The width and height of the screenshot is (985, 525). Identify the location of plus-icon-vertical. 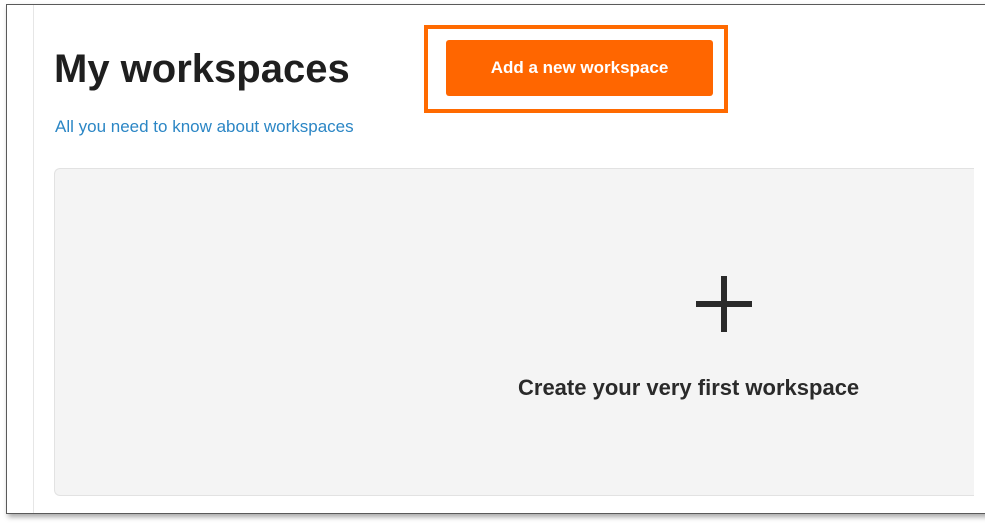
(724, 304).